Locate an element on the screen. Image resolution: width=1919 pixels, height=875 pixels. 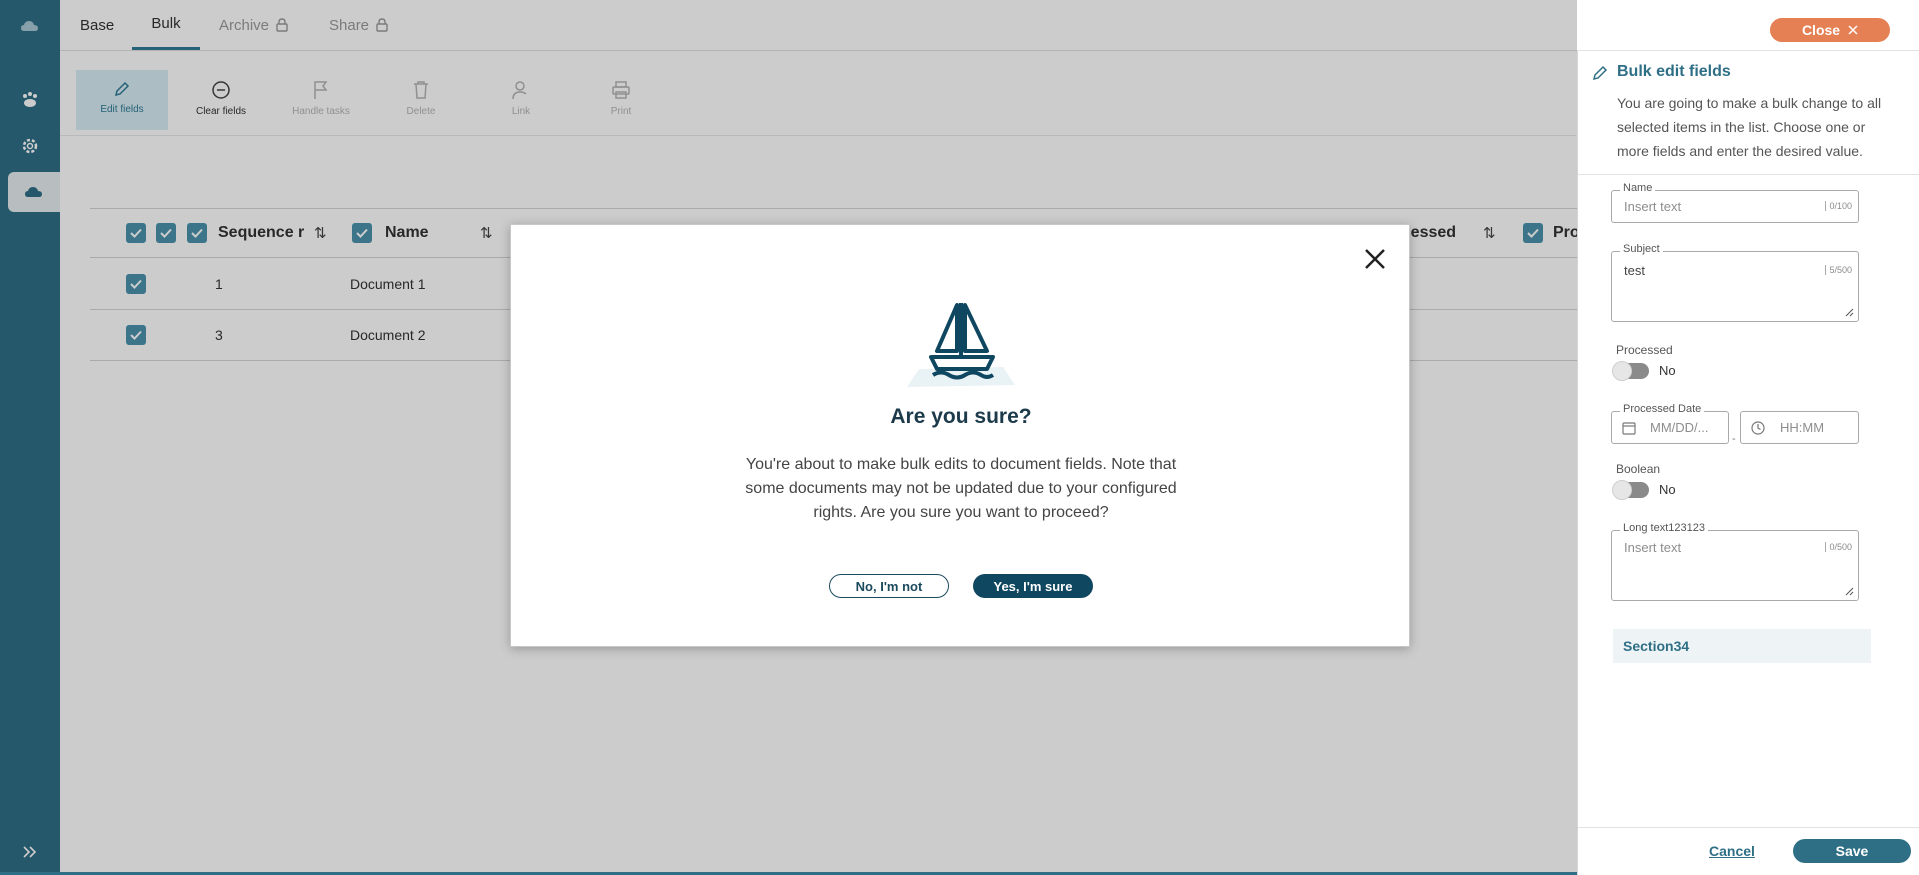
close-button: Close is located at coordinates (1830, 30).